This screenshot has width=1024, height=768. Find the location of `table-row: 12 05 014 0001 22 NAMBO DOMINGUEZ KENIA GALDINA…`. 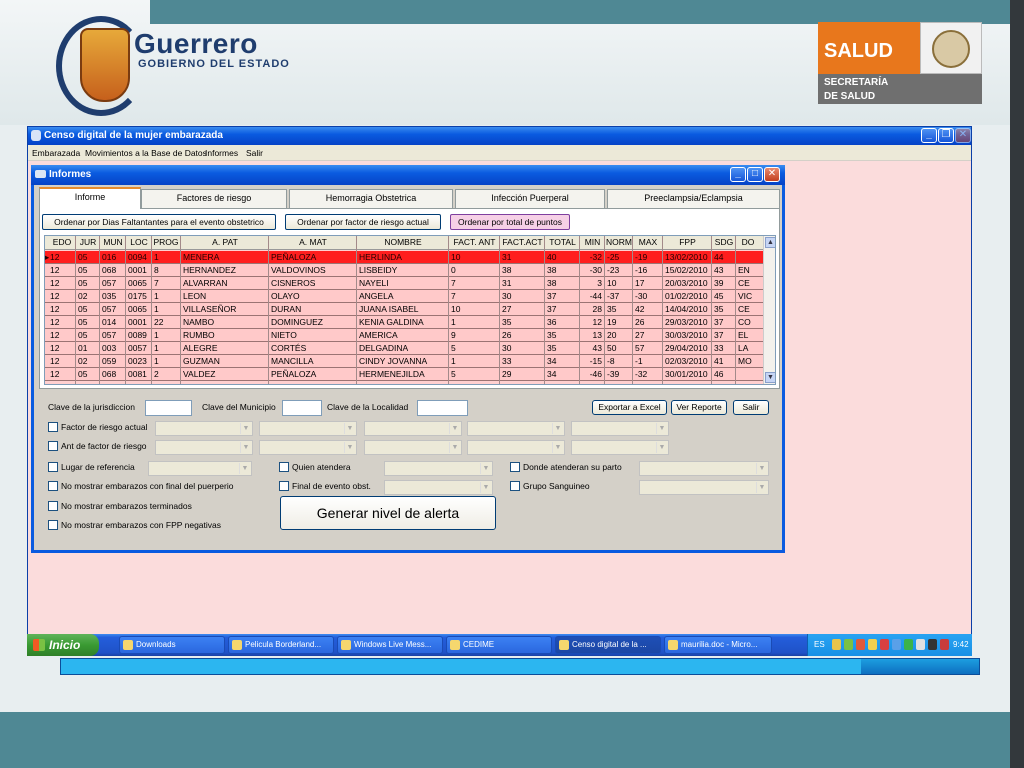

table-row: 12 05 014 0001 22 NAMBO DOMINGUEZ KENIA GALDINA… is located at coordinates (406, 322).